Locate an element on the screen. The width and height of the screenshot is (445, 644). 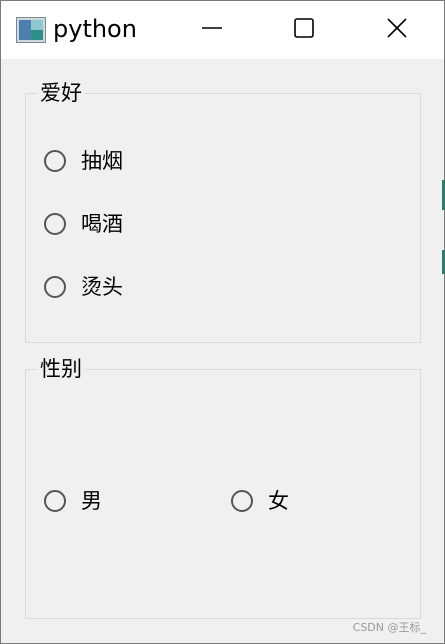
title-bar: python is located at coordinates (222, 30).